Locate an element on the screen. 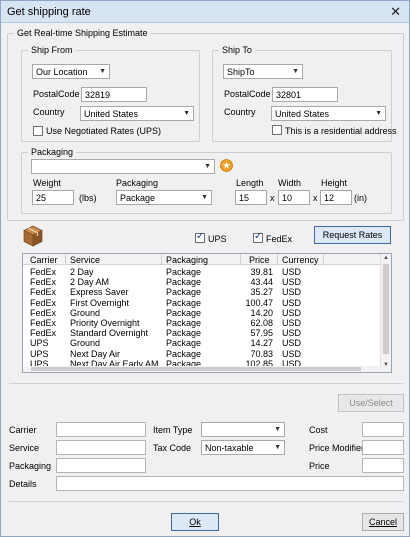 Image resolution: width=410 pixels, height=537 pixels. table-row: FedEx 2 Day AM Package 43.44 USD is located at coordinates (202, 282).